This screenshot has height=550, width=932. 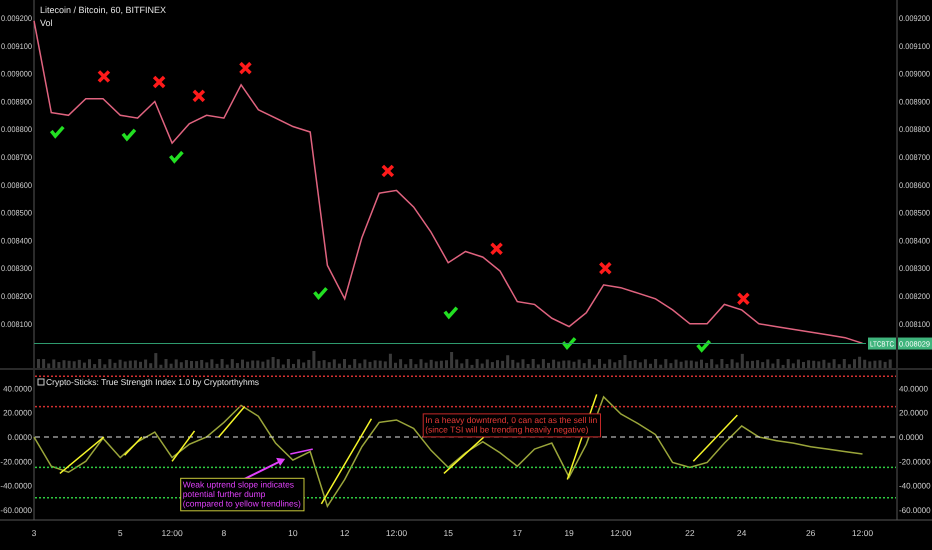 I want to click on axis-label: 17, so click(x=517, y=533).